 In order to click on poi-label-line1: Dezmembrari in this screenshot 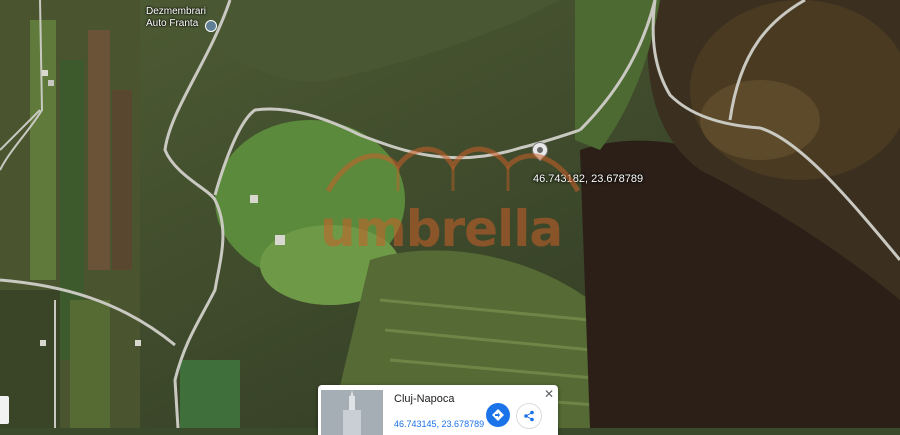, I will do `click(176, 11)`.